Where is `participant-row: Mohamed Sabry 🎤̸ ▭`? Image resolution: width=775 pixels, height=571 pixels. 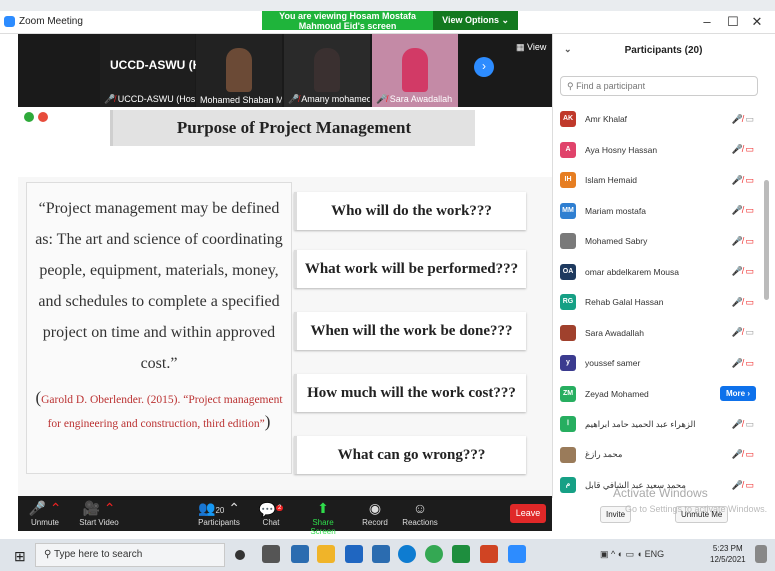
participant-row: Mohamed Sabry 🎤̸ ▭ is located at coordinates (658, 241).